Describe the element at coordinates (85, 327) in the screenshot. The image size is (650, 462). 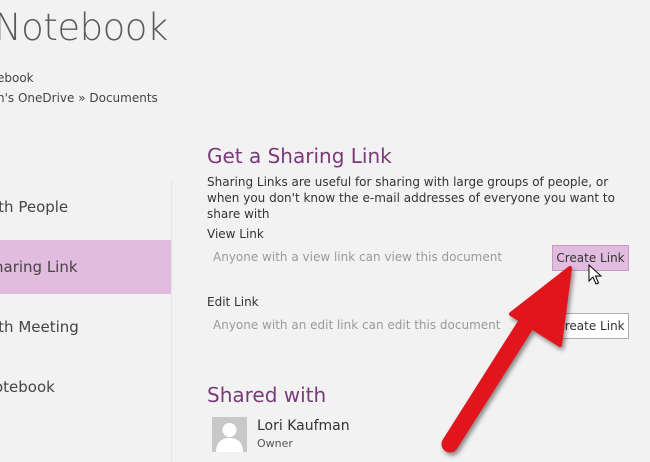
I see `nav-item-share-meeting: ith Meeting` at that location.